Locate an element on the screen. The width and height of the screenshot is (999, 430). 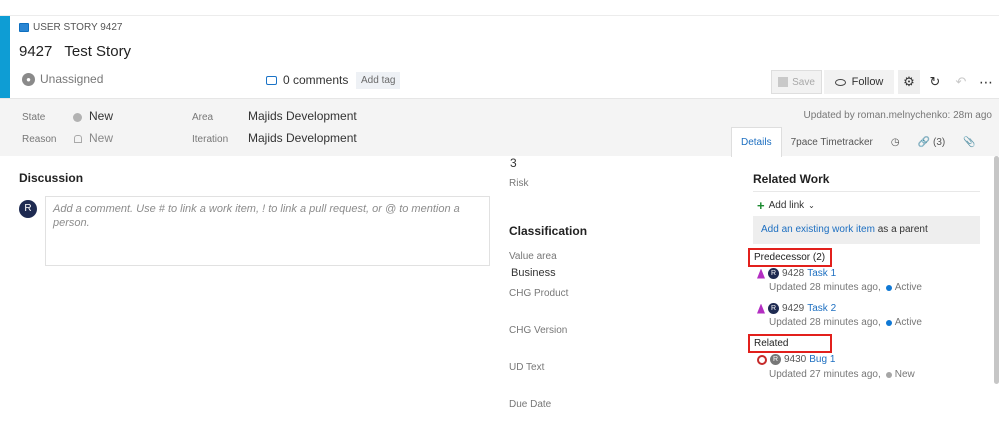
eye-icon is located at coordinates (840, 82).